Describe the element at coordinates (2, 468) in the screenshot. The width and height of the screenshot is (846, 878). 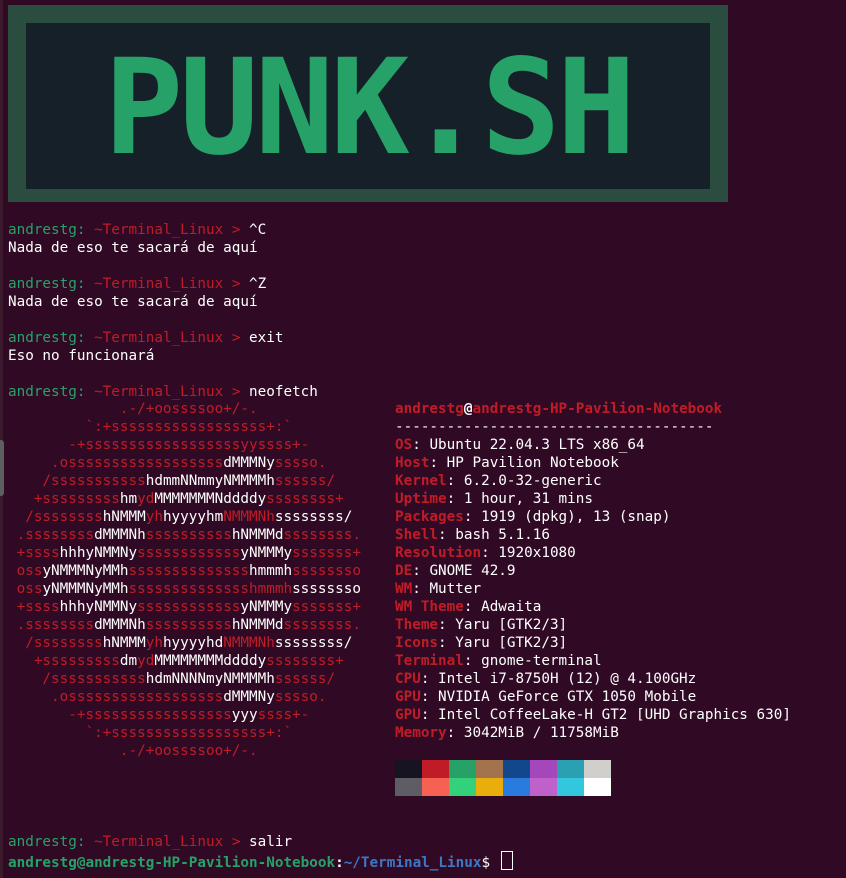
I see `resize-handle` at that location.